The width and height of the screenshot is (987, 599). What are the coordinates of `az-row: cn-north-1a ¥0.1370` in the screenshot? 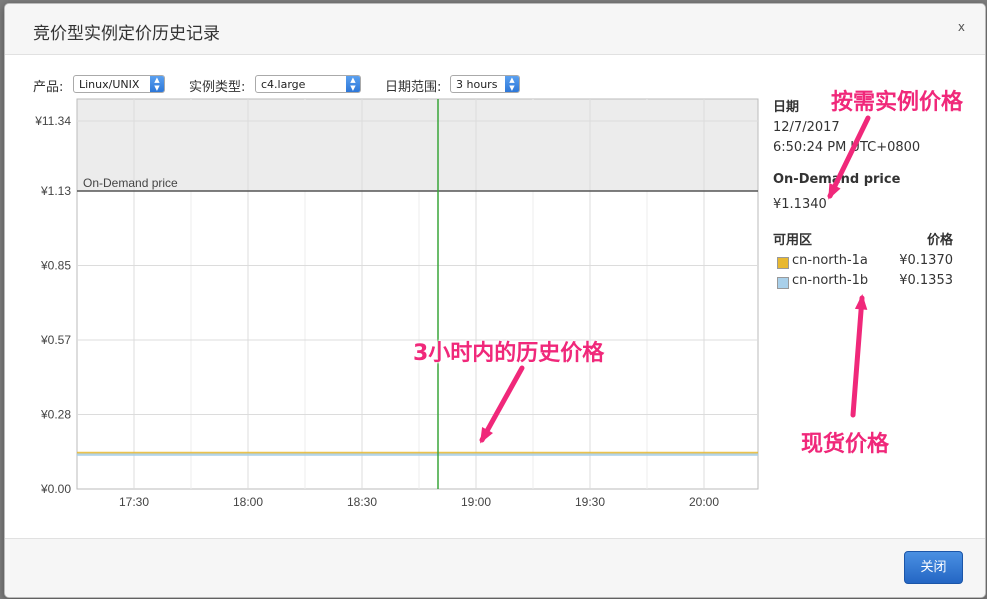 It's located at (865, 262).